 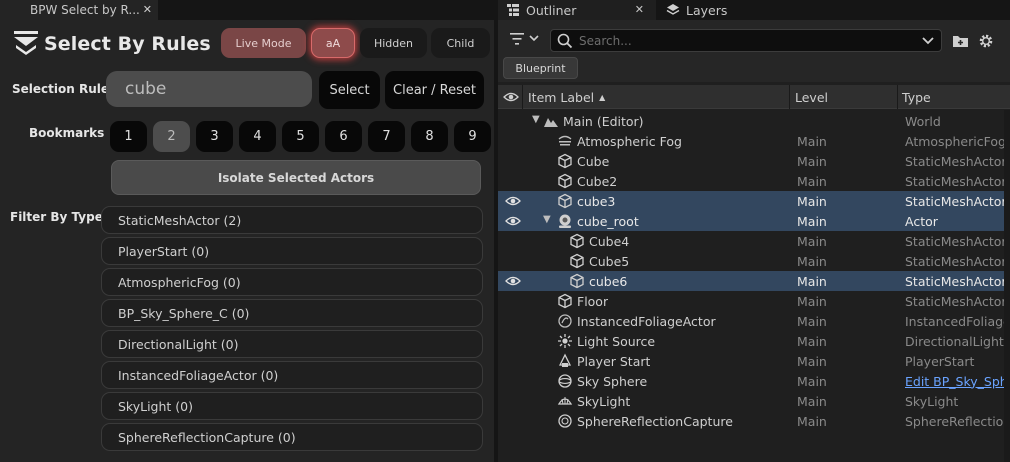 I want to click on type-filter-directionallight: DirectionalLight (0), so click(x=292, y=344).